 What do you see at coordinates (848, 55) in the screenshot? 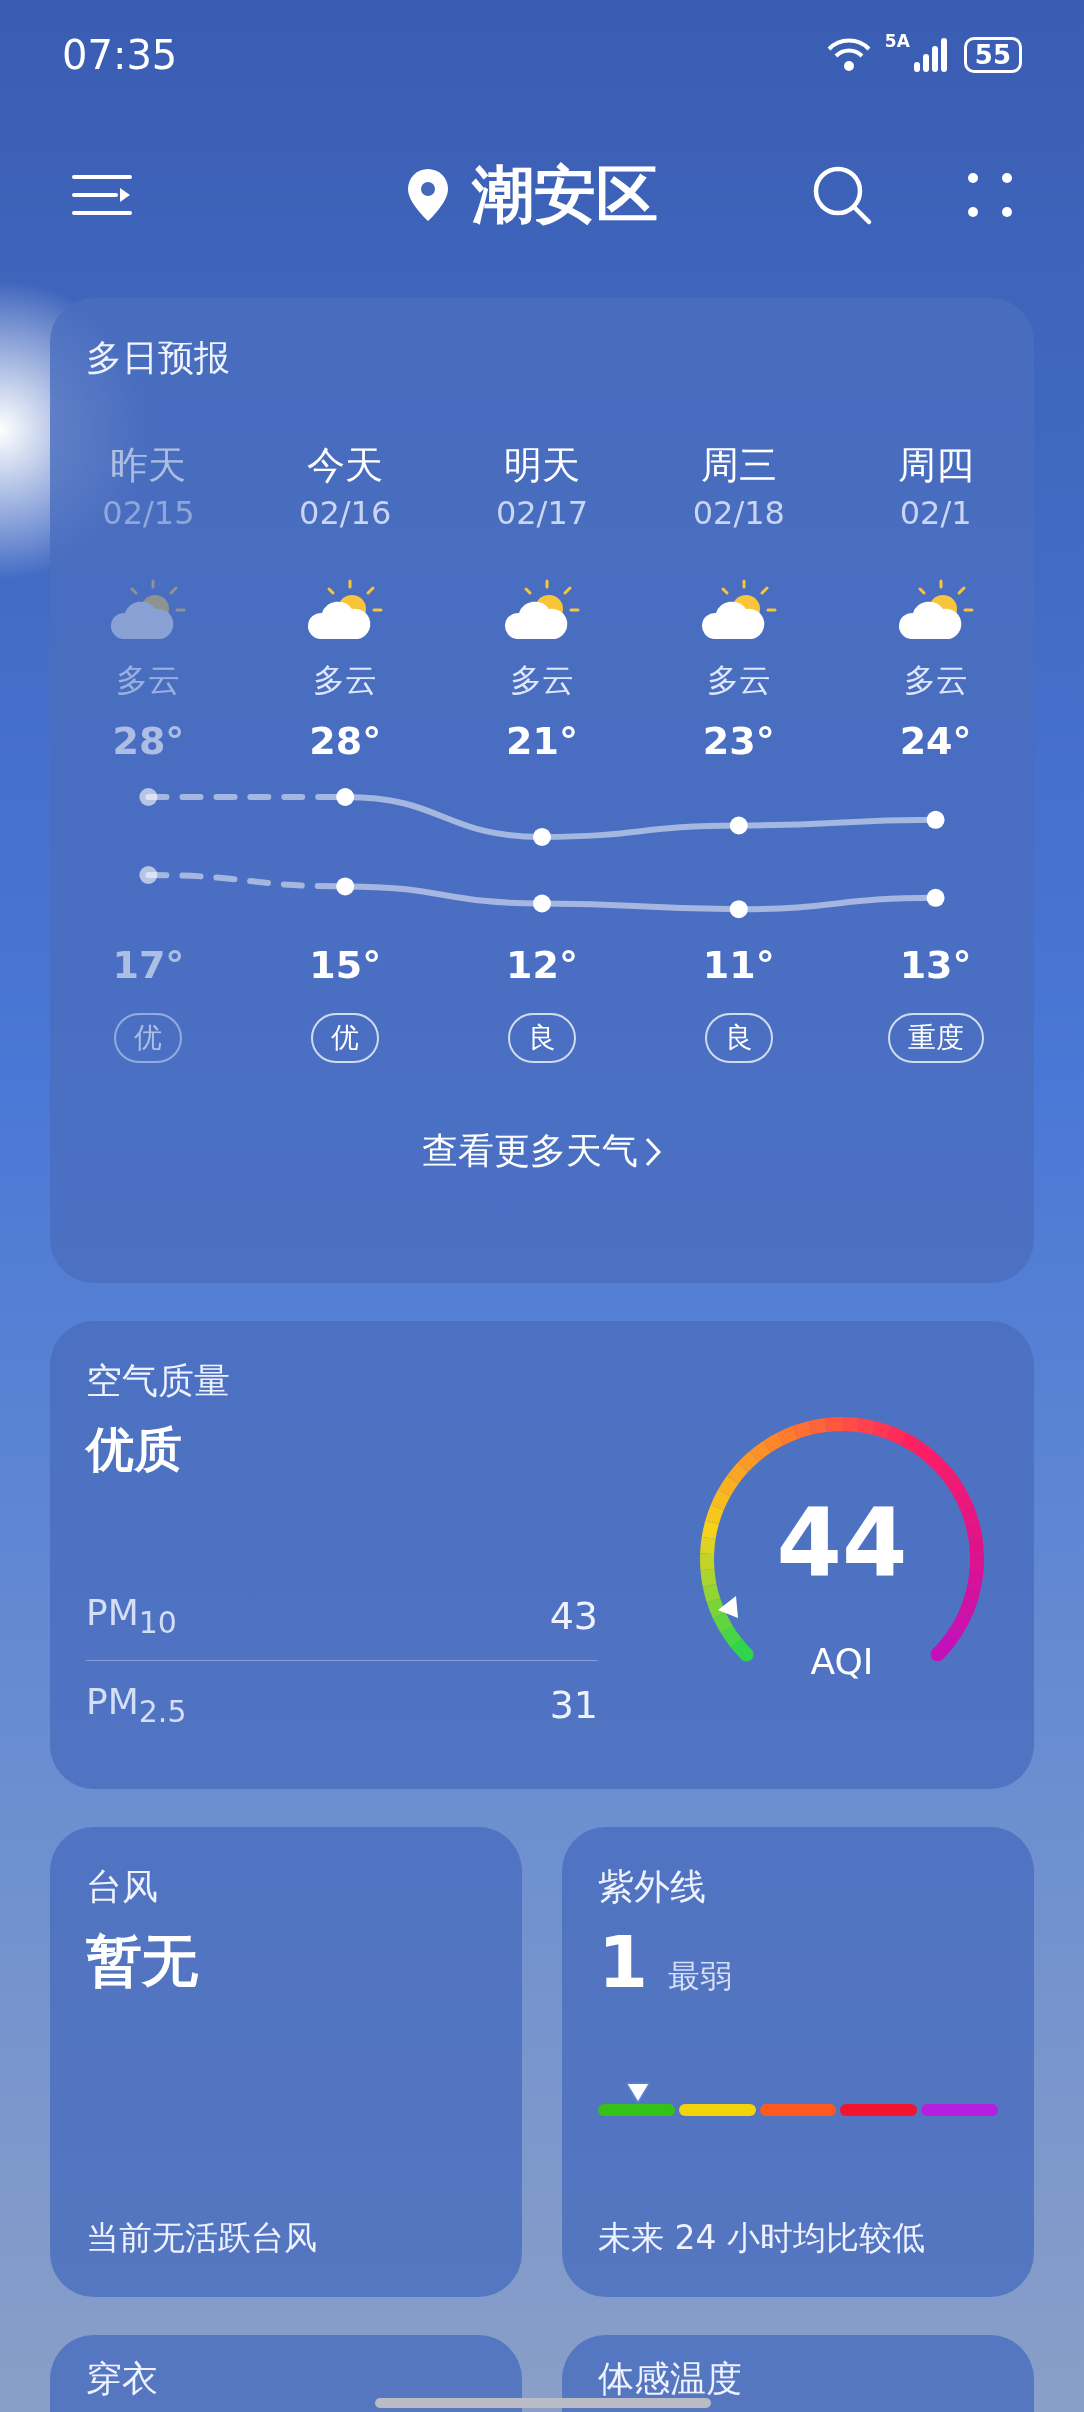
I see `wifi-icon` at bounding box center [848, 55].